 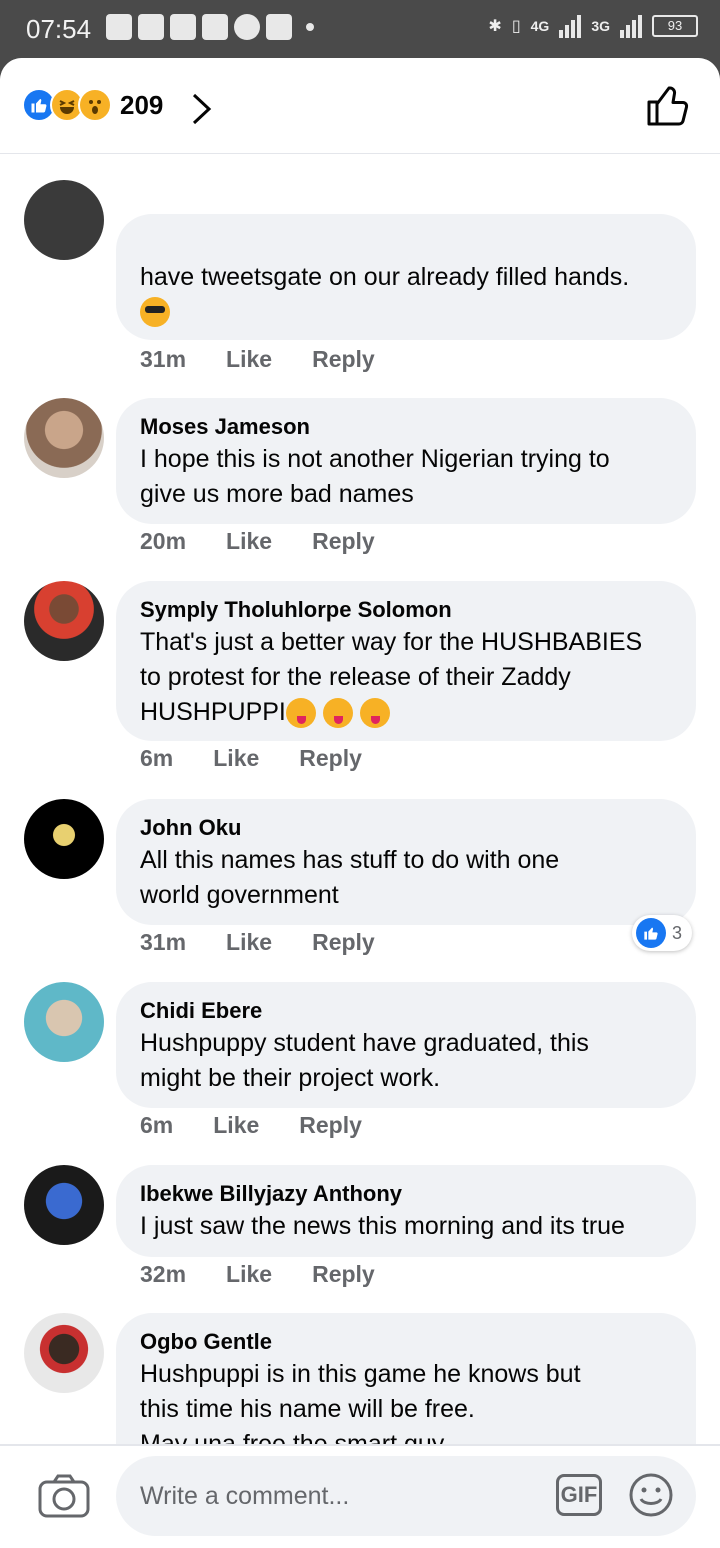 I want to click on network-4g-label: 4G, so click(x=540, y=26).